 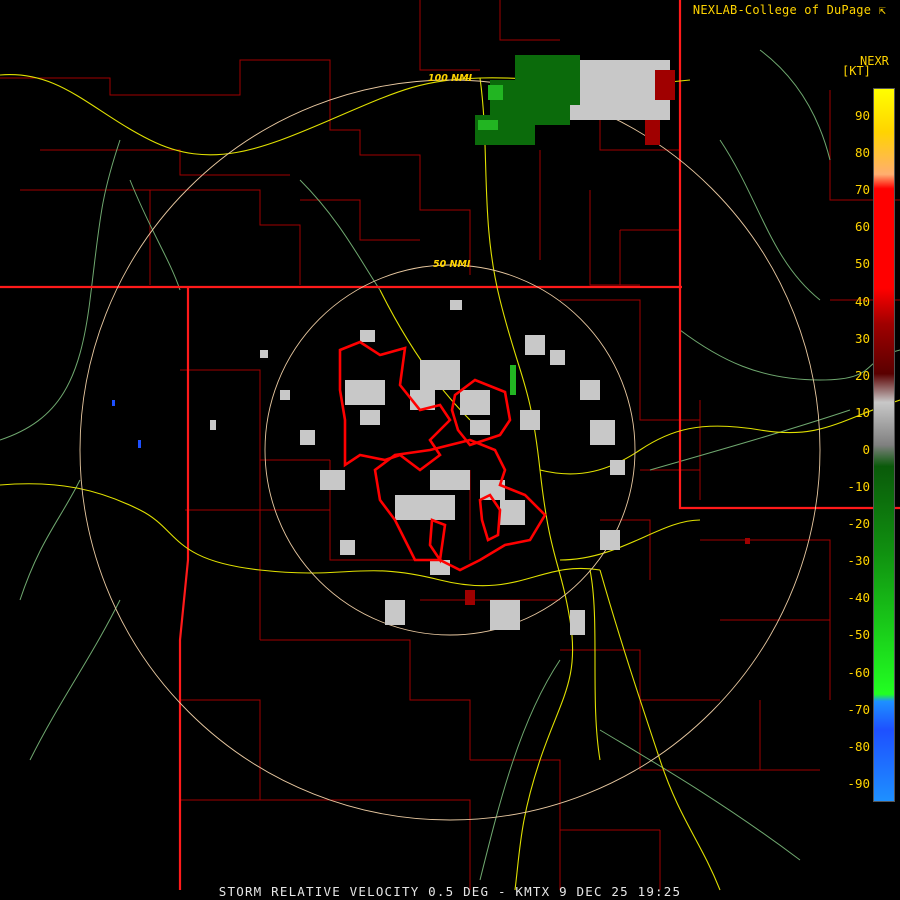 I want to click on range-ring-label-50: 50 NMI, so click(x=452, y=264).